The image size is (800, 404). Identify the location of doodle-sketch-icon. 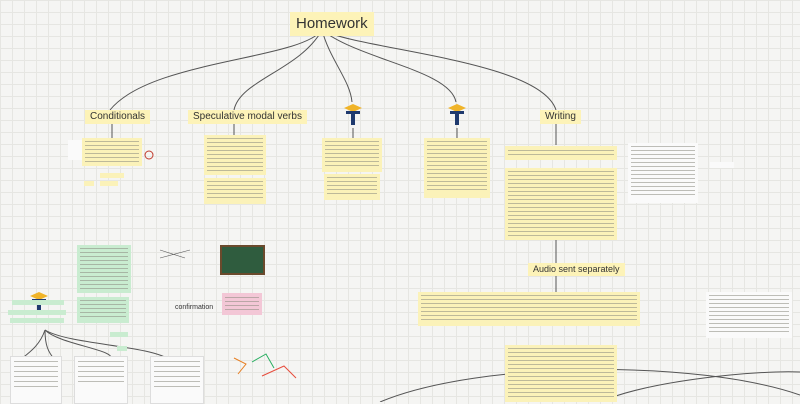
(265, 366).